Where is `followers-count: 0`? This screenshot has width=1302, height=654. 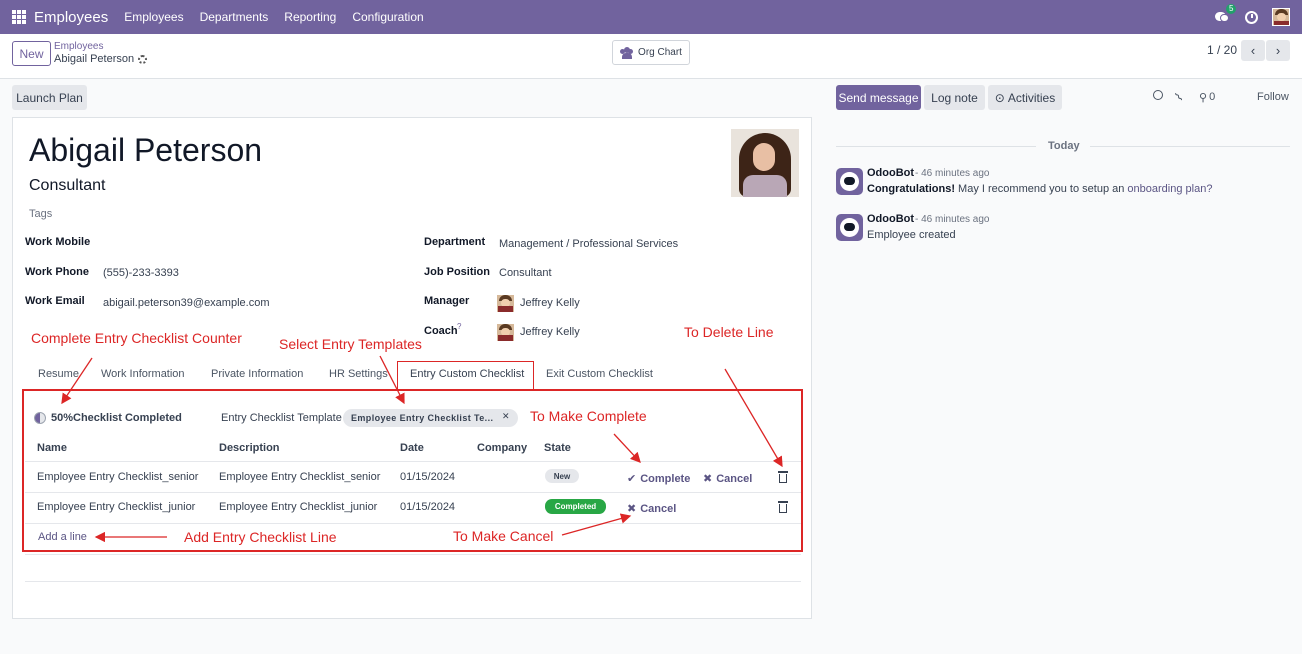
followers-count: 0 is located at coordinates (1212, 97).